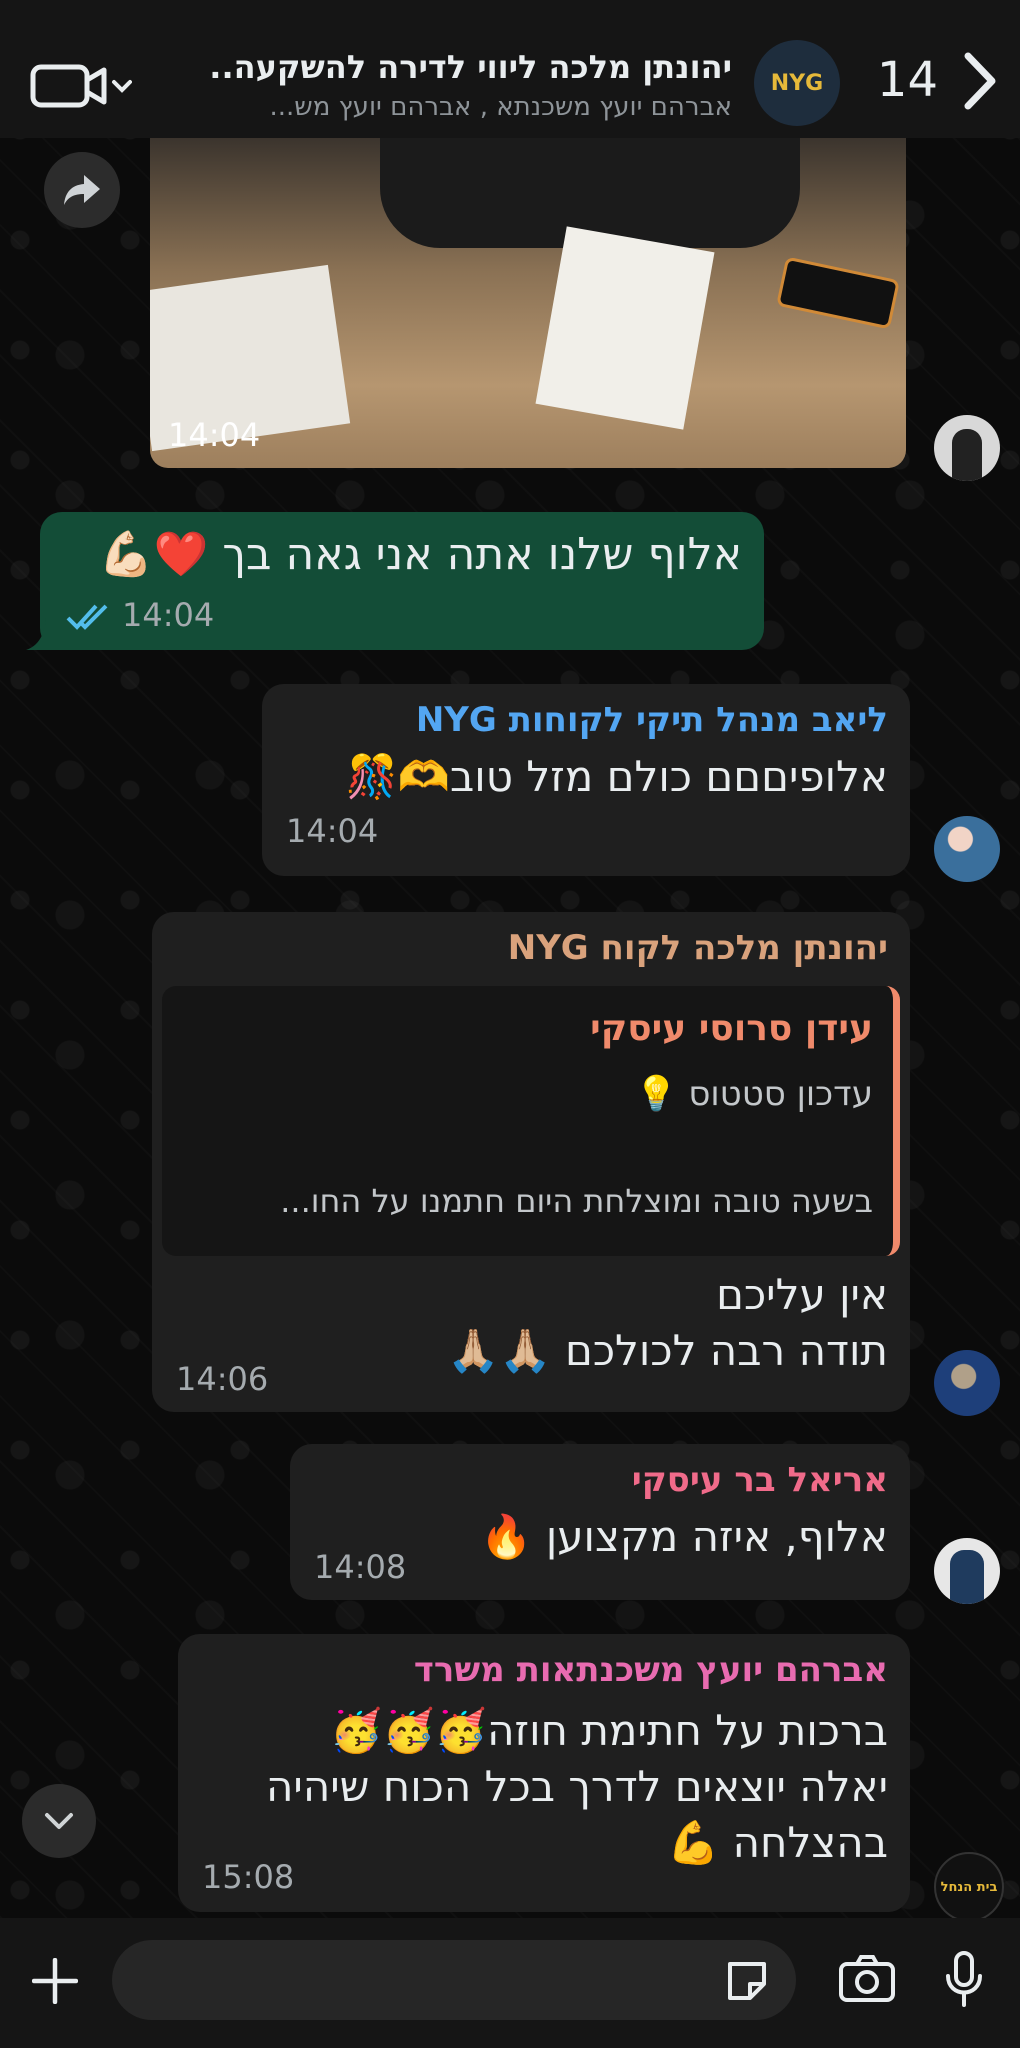  What do you see at coordinates (777, 1842) in the screenshot?
I see `message-line: בהצלחה 💪` at bounding box center [777, 1842].